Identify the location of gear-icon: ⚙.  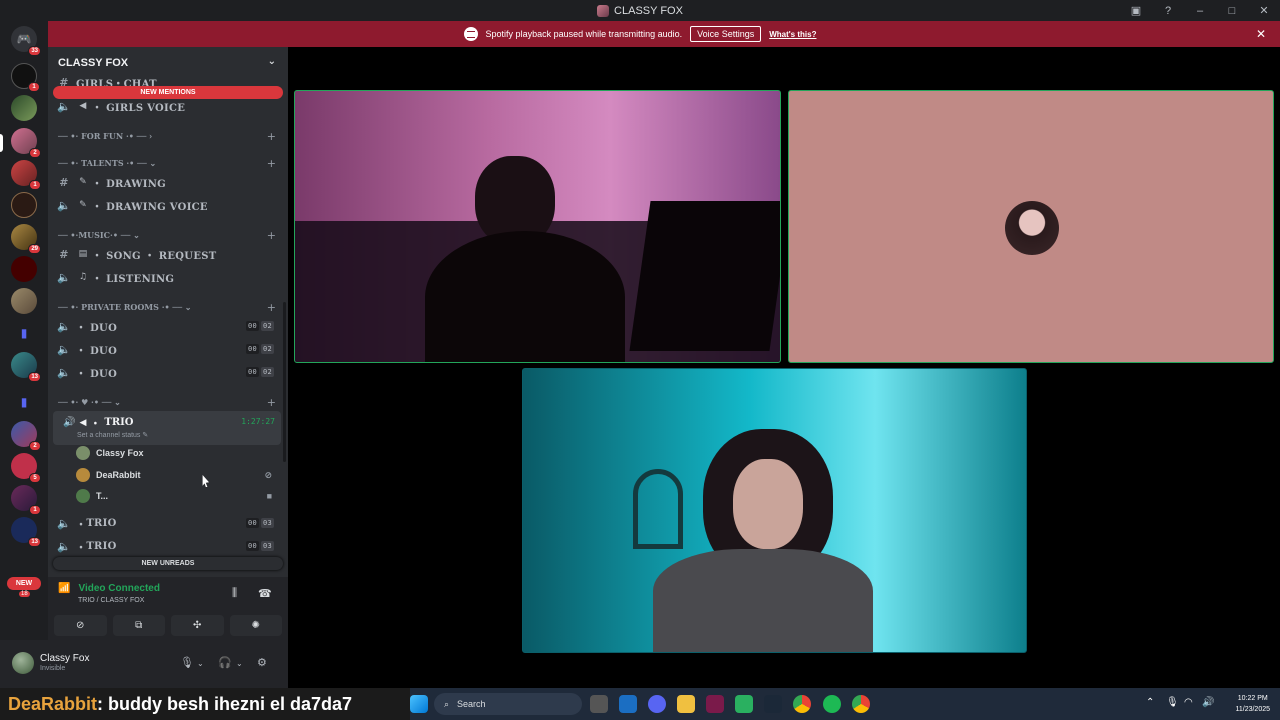
(262, 662).